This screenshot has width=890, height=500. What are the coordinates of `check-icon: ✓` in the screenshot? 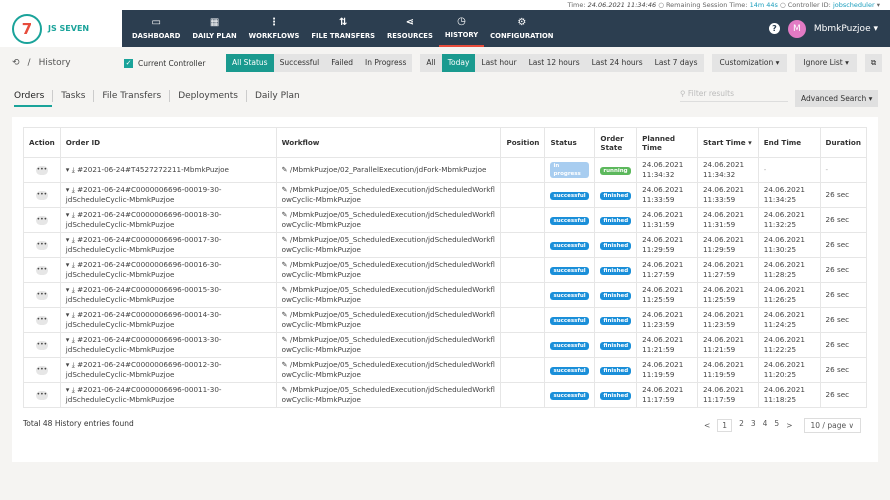 It's located at (128, 63).